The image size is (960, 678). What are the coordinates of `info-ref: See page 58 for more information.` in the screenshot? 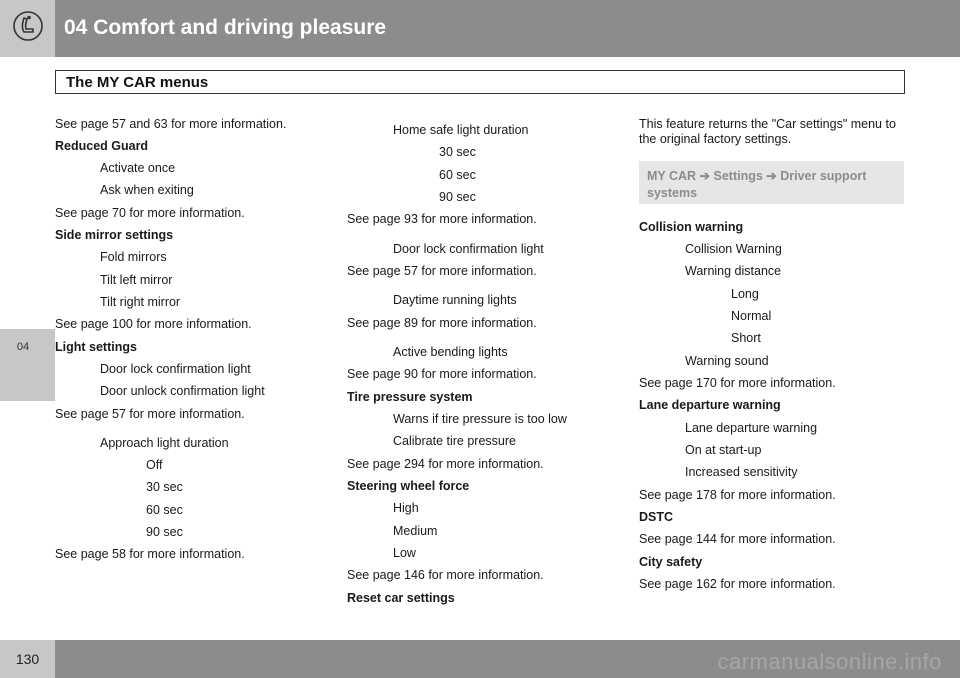 It's located at (150, 554).